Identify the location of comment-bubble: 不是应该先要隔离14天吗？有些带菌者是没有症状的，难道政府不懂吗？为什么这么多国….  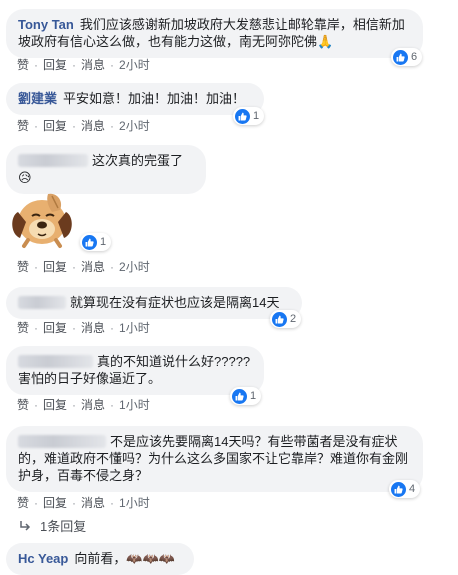
(214, 459).